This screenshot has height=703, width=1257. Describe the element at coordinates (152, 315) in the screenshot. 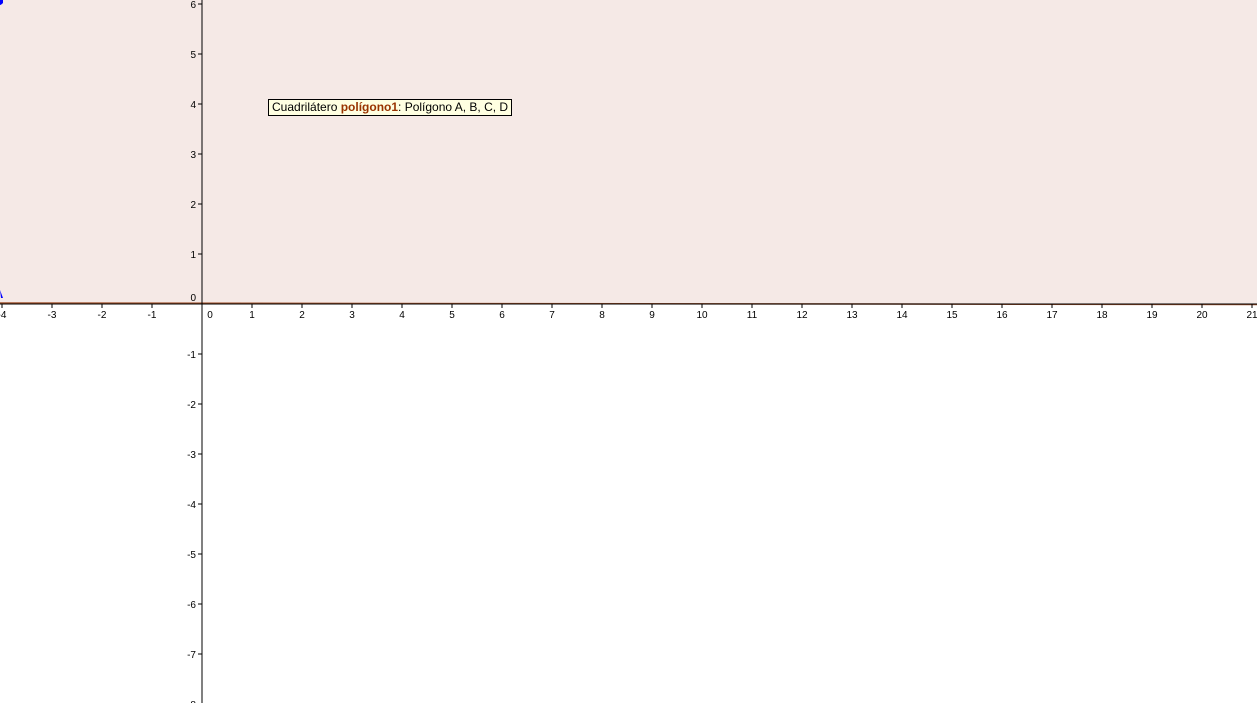

I see `x-tick-label: -1` at that location.